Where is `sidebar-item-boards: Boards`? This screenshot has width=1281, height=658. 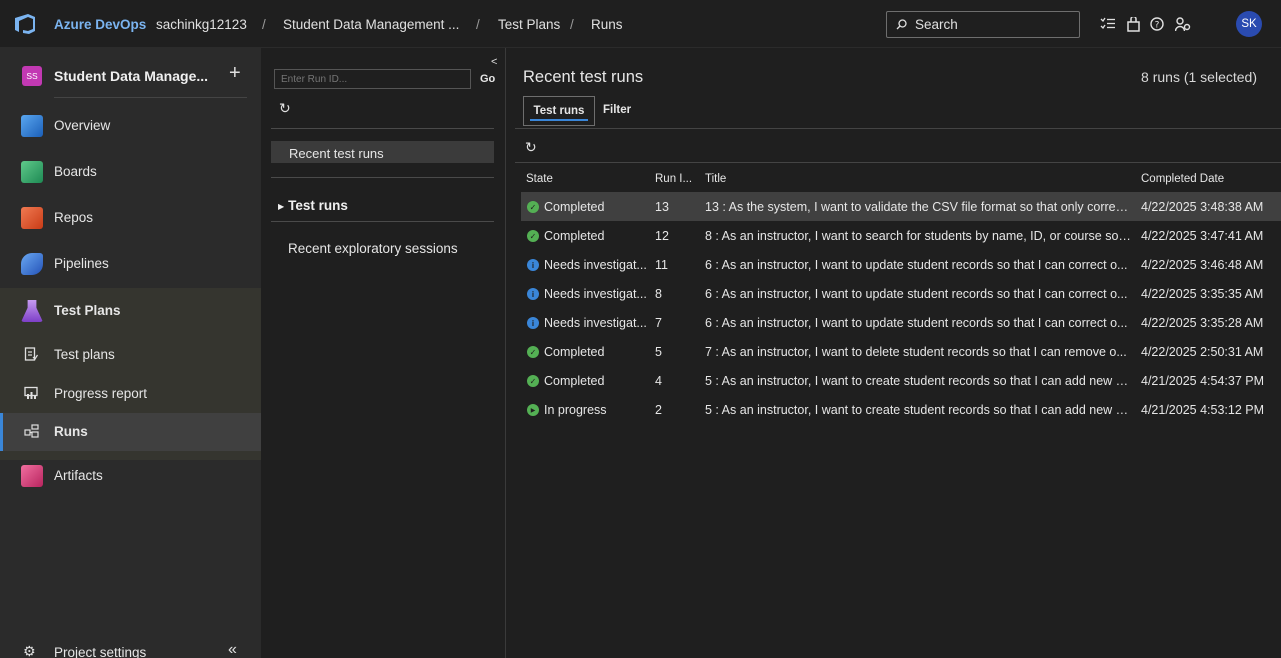
sidebar-item-boards: Boards is located at coordinates (130, 172).